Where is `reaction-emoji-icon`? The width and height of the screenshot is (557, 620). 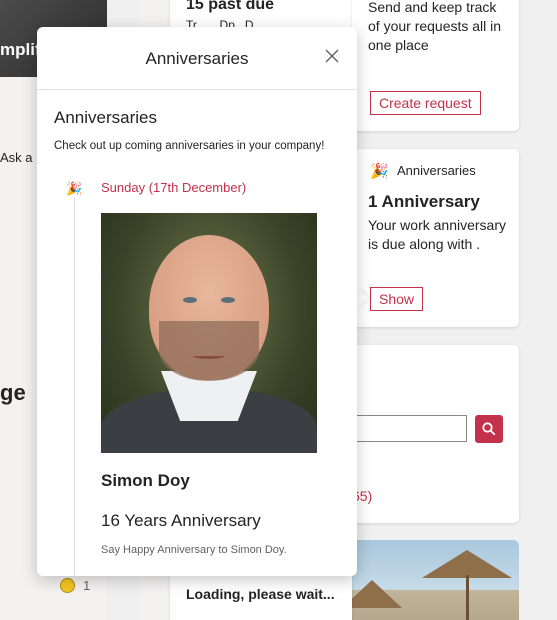 reaction-emoji-icon is located at coordinates (67, 585).